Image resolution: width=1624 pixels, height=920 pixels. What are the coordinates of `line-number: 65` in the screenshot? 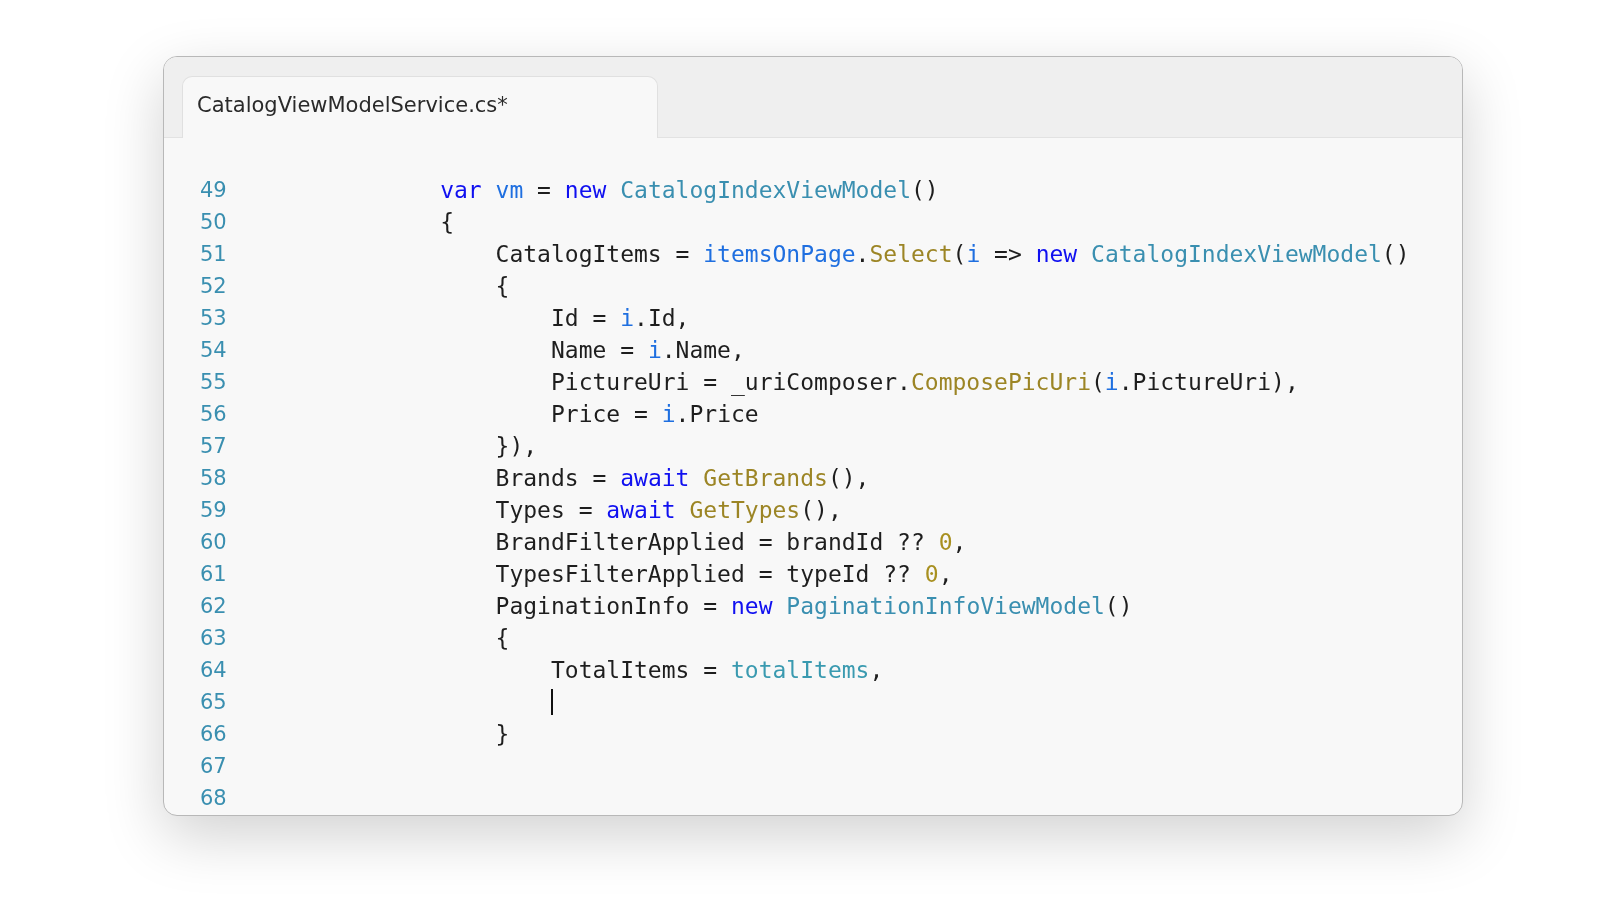 It's located at (213, 702).